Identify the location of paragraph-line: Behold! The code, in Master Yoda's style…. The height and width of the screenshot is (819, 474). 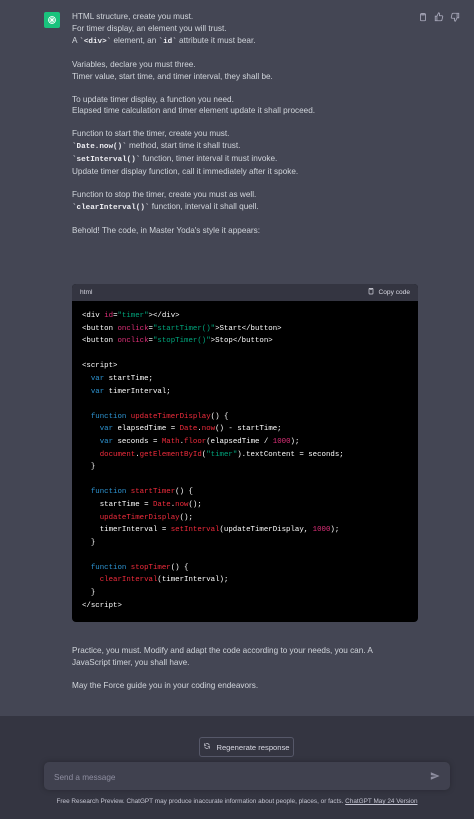
(166, 231).